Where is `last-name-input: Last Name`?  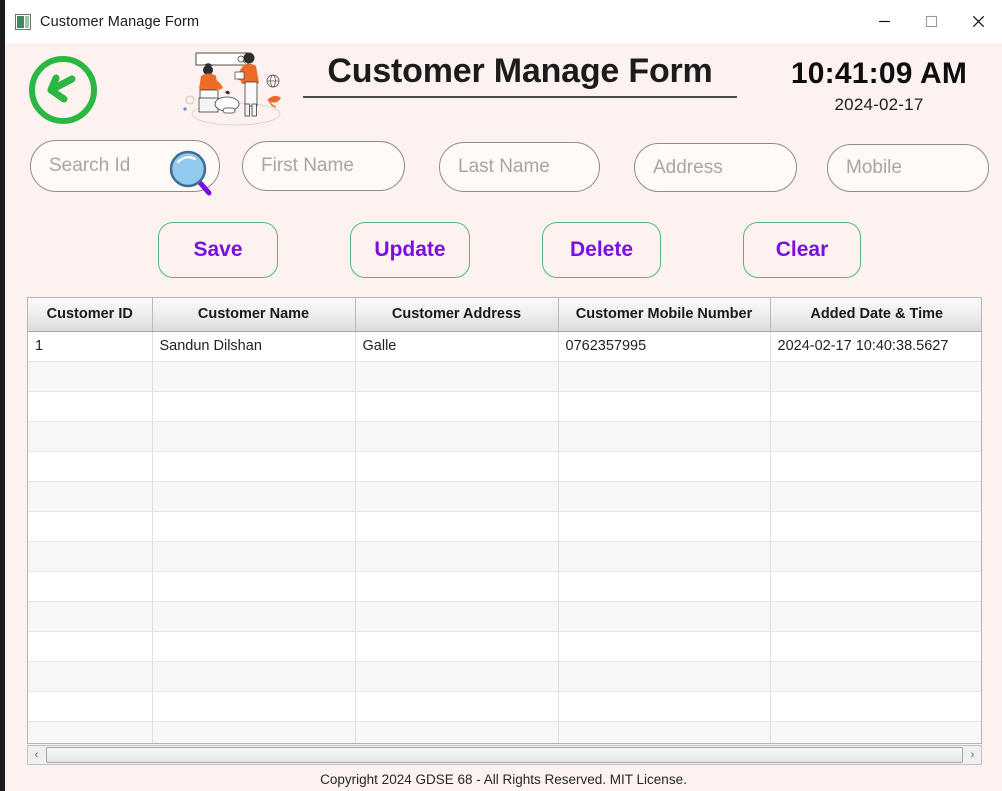
last-name-input: Last Name is located at coordinates (519, 167).